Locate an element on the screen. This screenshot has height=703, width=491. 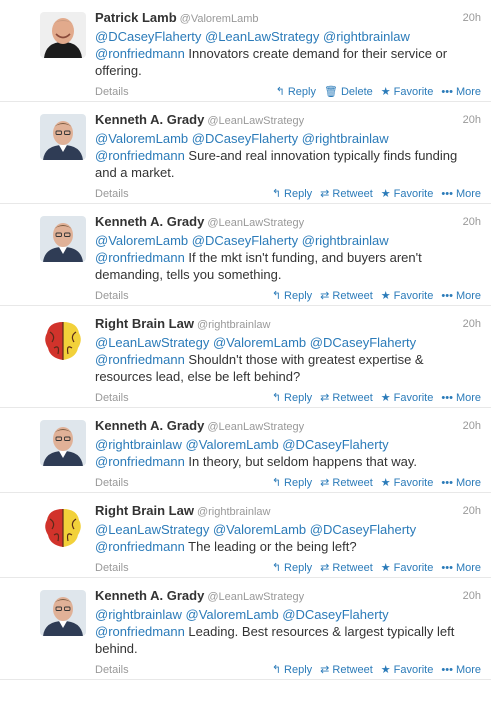
tweet-header: Kenneth A. Grady @LeanLawStrategy 20h is located at coordinates (288, 596).